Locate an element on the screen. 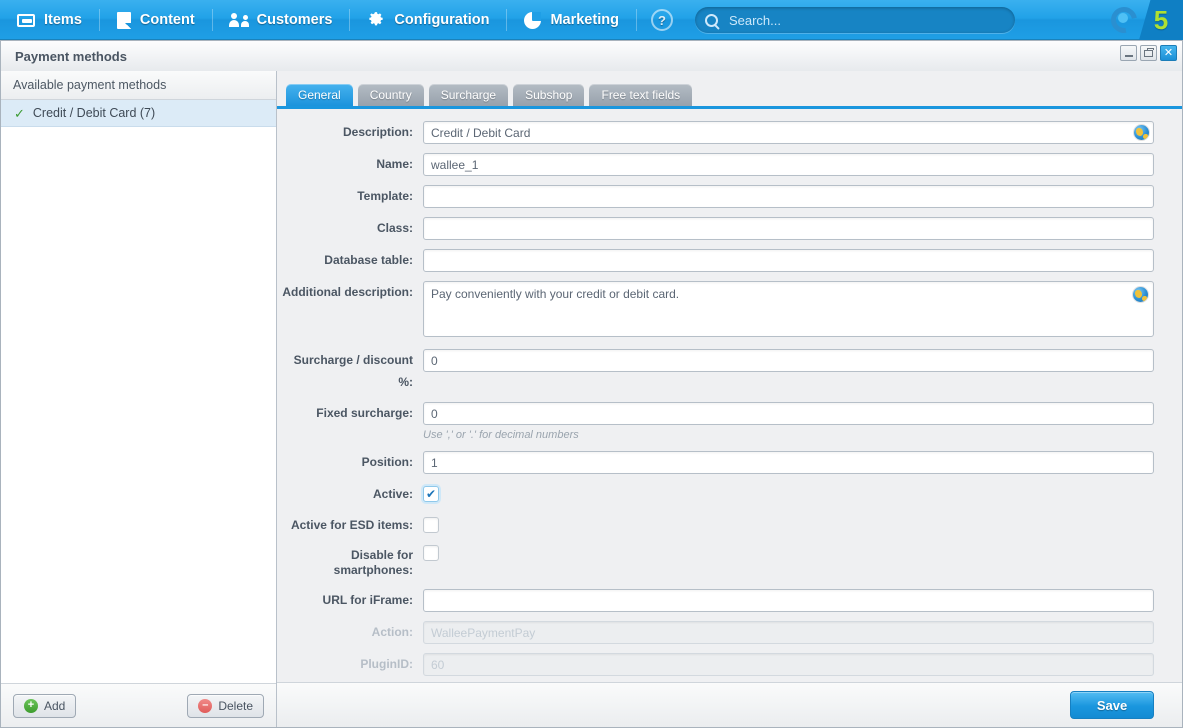 The image size is (1183, 728). add-button: + Add is located at coordinates (45, 705).